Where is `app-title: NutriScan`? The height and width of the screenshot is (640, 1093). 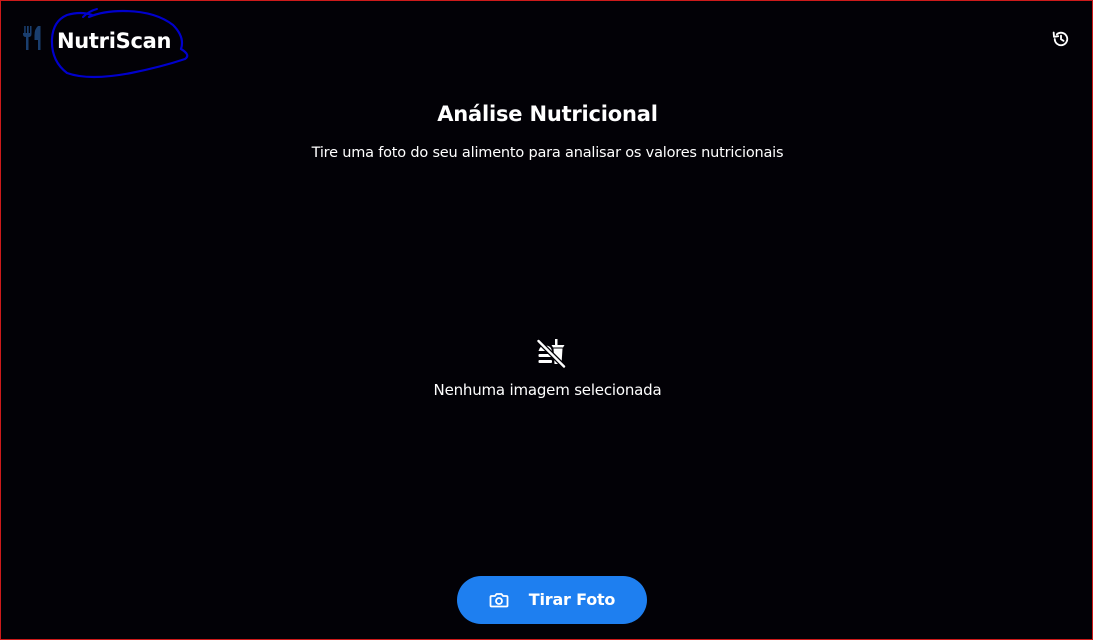 app-title: NutriScan is located at coordinates (114, 41).